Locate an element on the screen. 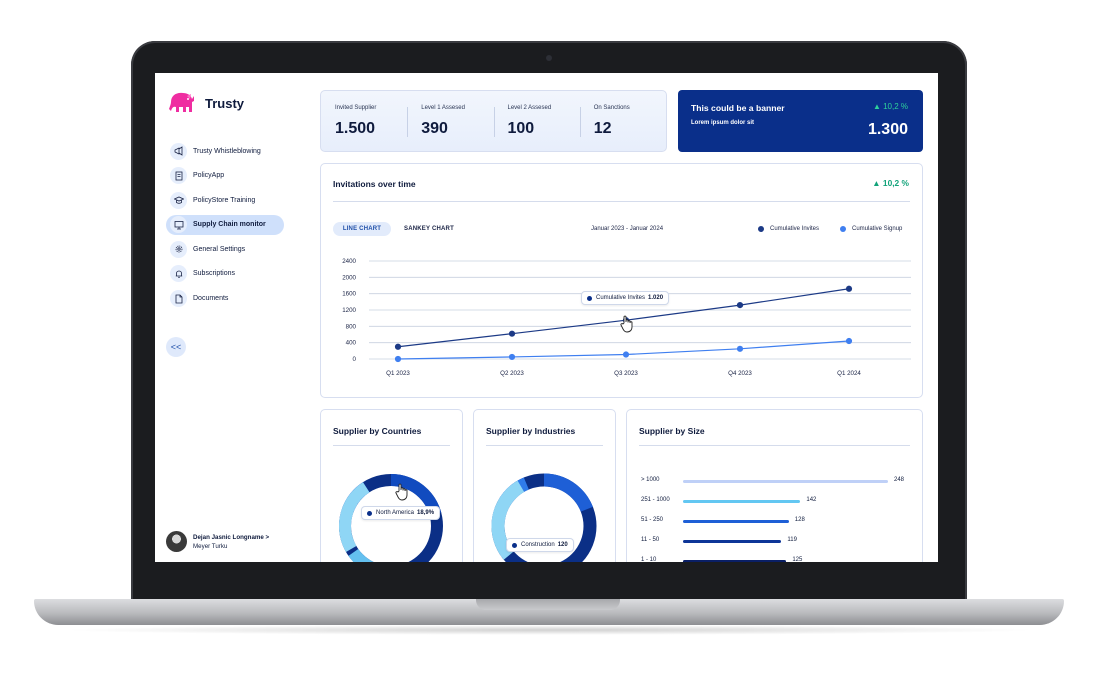 The image size is (1102, 684). tooltip-label: Construction is located at coordinates (538, 545).